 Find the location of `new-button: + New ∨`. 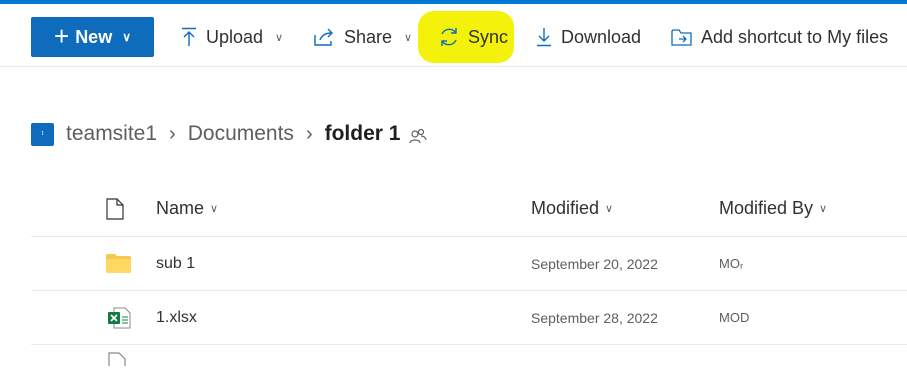

new-button: + New ∨ is located at coordinates (92, 37).